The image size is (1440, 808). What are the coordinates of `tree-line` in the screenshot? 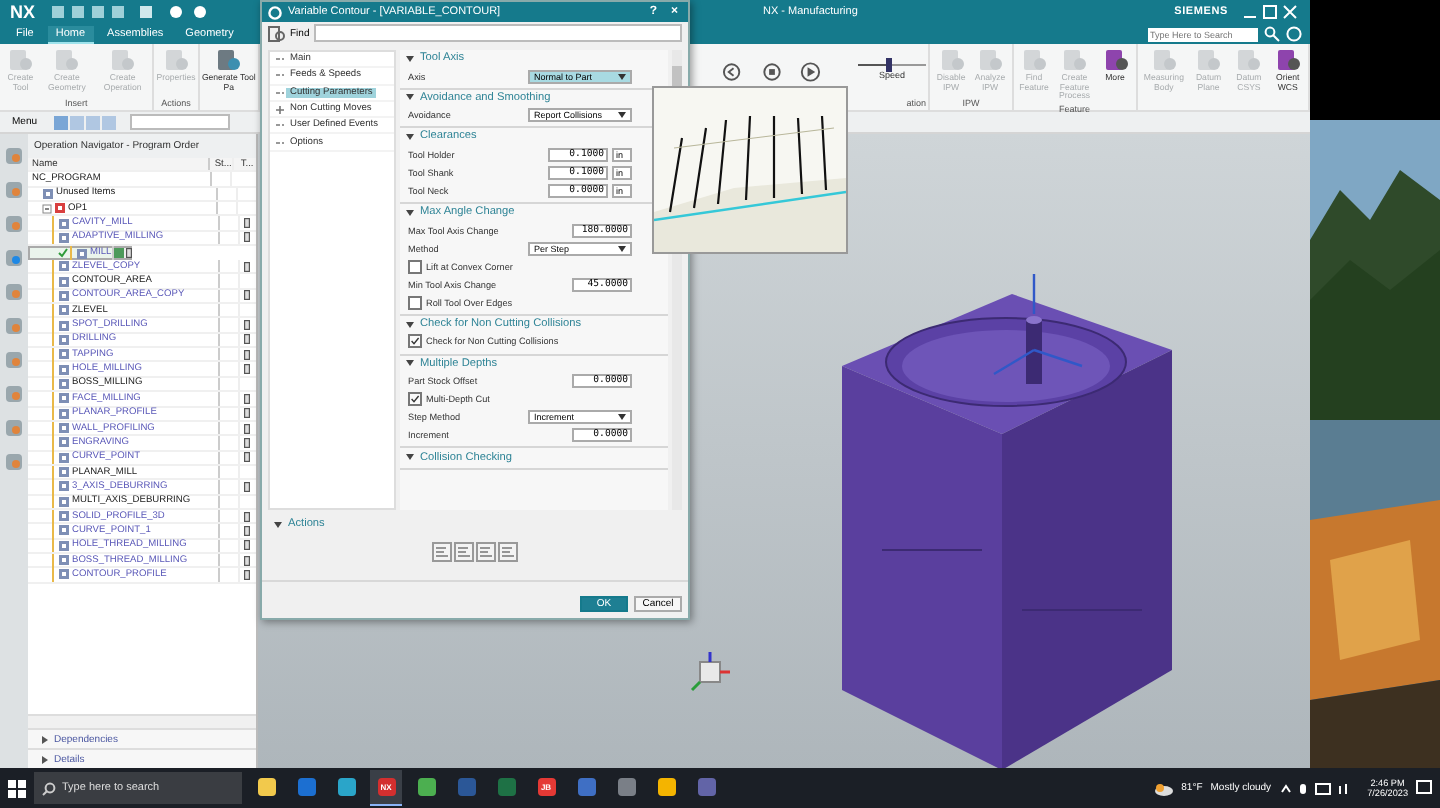 It's located at (72, 253).